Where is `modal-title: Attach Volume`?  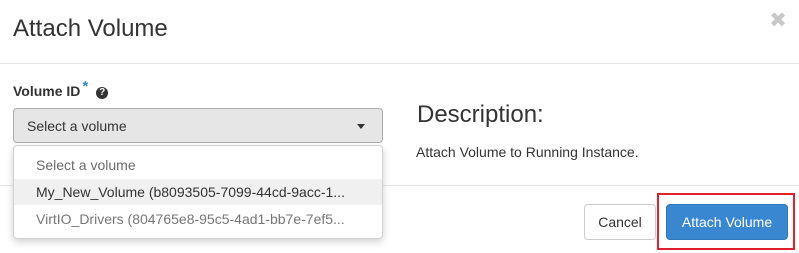 modal-title: Attach Volume is located at coordinates (90, 28).